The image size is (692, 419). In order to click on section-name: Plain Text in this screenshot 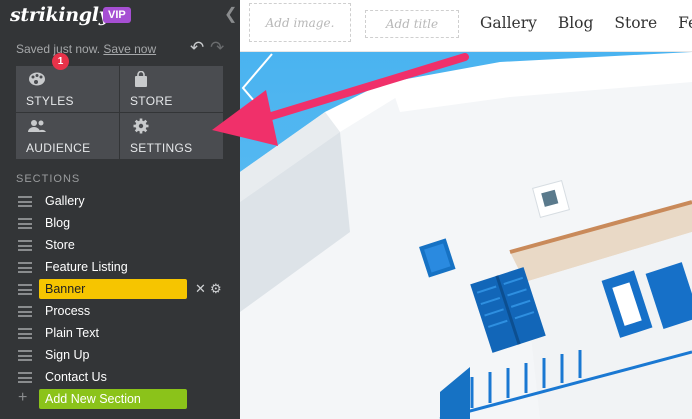, I will do `click(72, 333)`.